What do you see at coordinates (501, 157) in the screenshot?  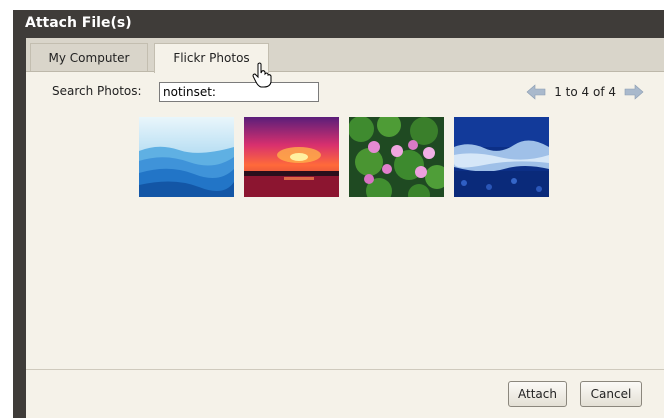 I see `photo-thumbnail-blue-foliage` at bounding box center [501, 157].